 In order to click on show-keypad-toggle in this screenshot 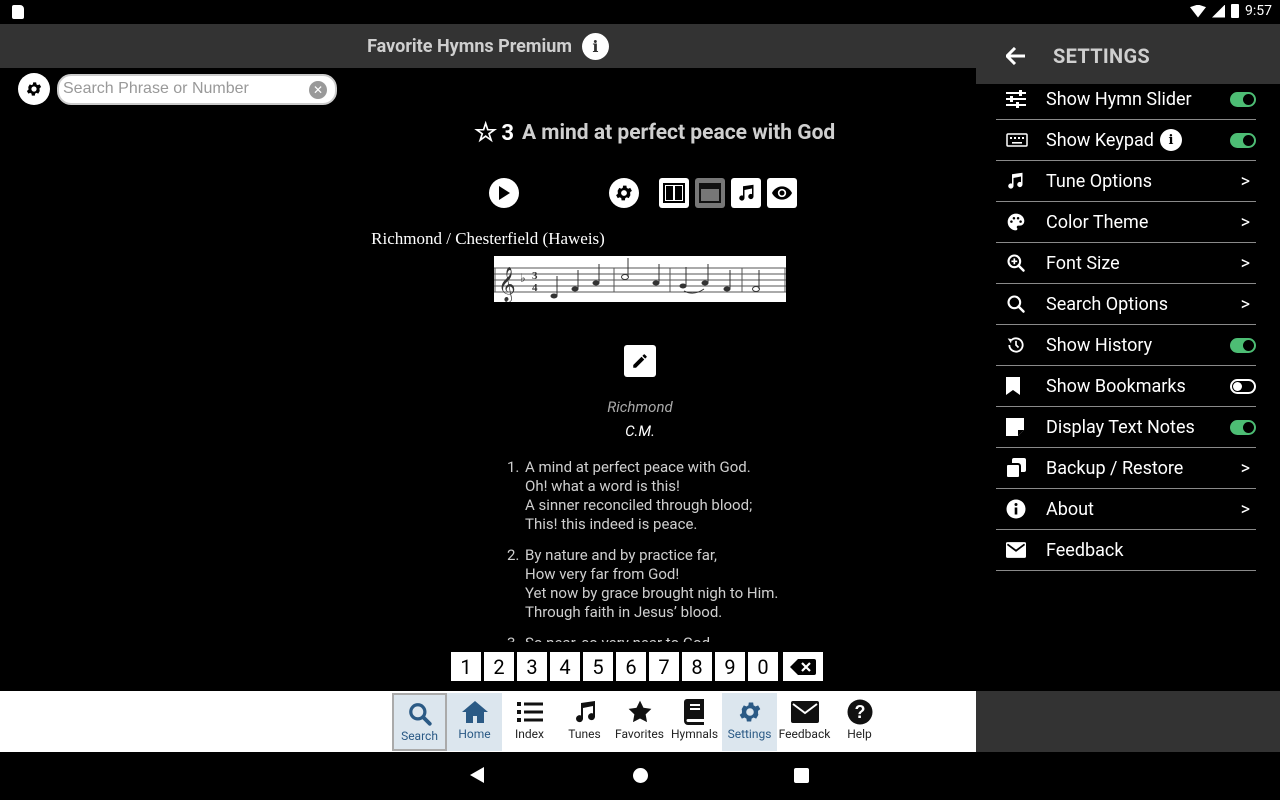, I will do `click(1243, 140)`.